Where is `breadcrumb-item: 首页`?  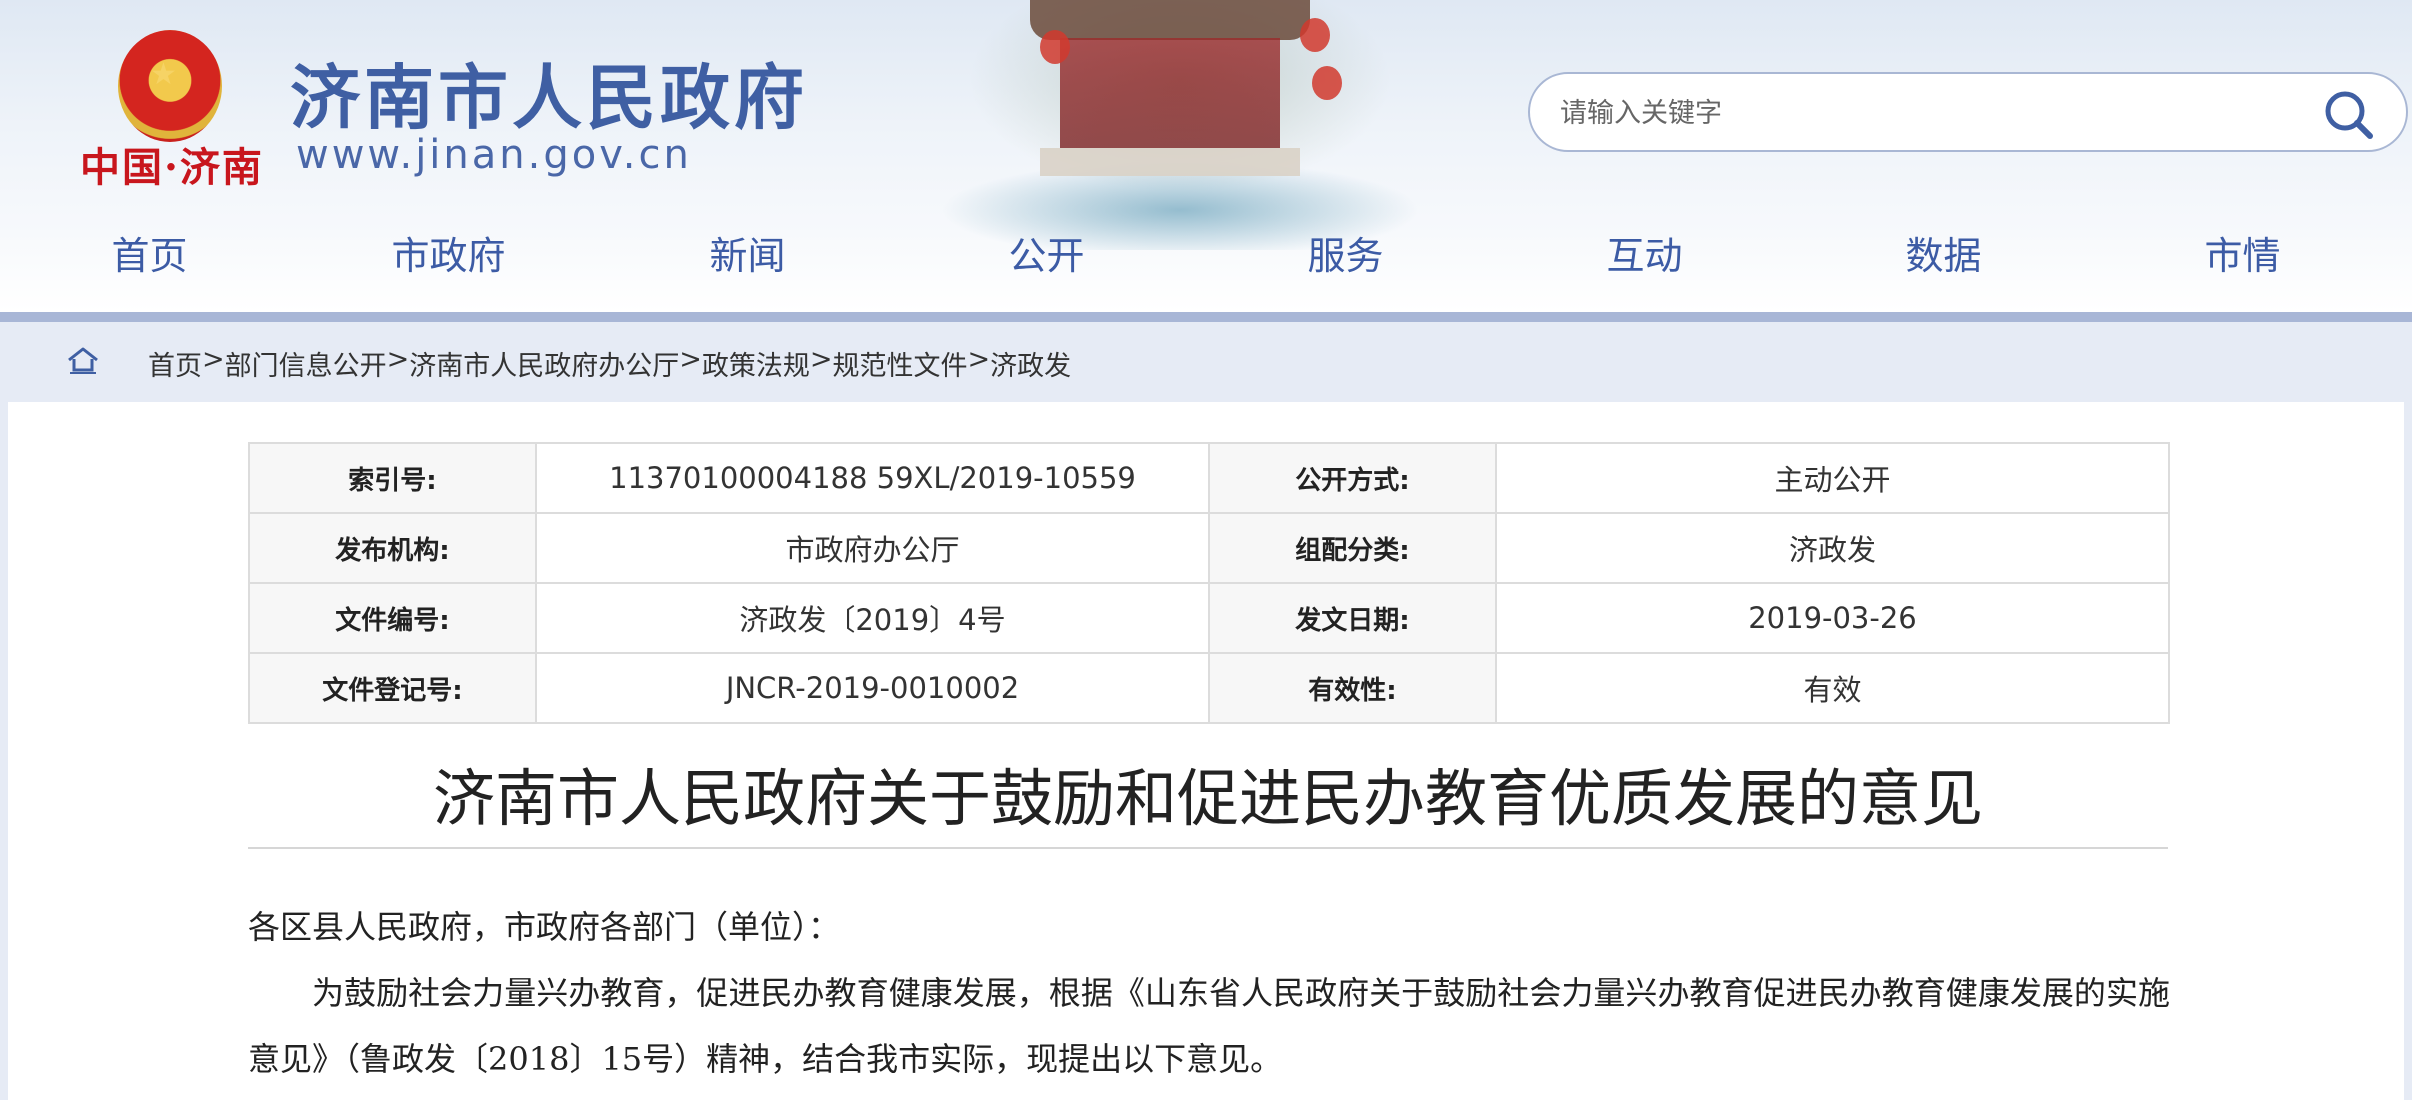 breadcrumb-item: 首页 is located at coordinates (175, 363).